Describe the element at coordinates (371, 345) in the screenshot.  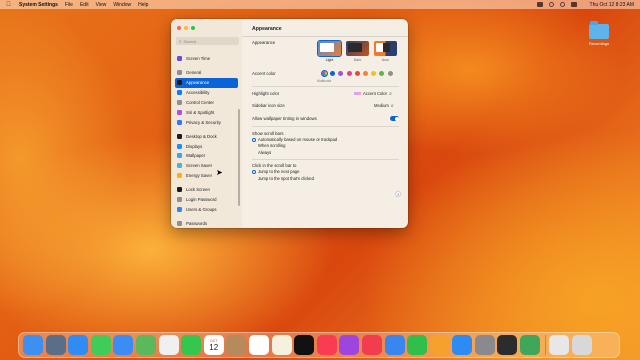
I see `news-icon` at that location.